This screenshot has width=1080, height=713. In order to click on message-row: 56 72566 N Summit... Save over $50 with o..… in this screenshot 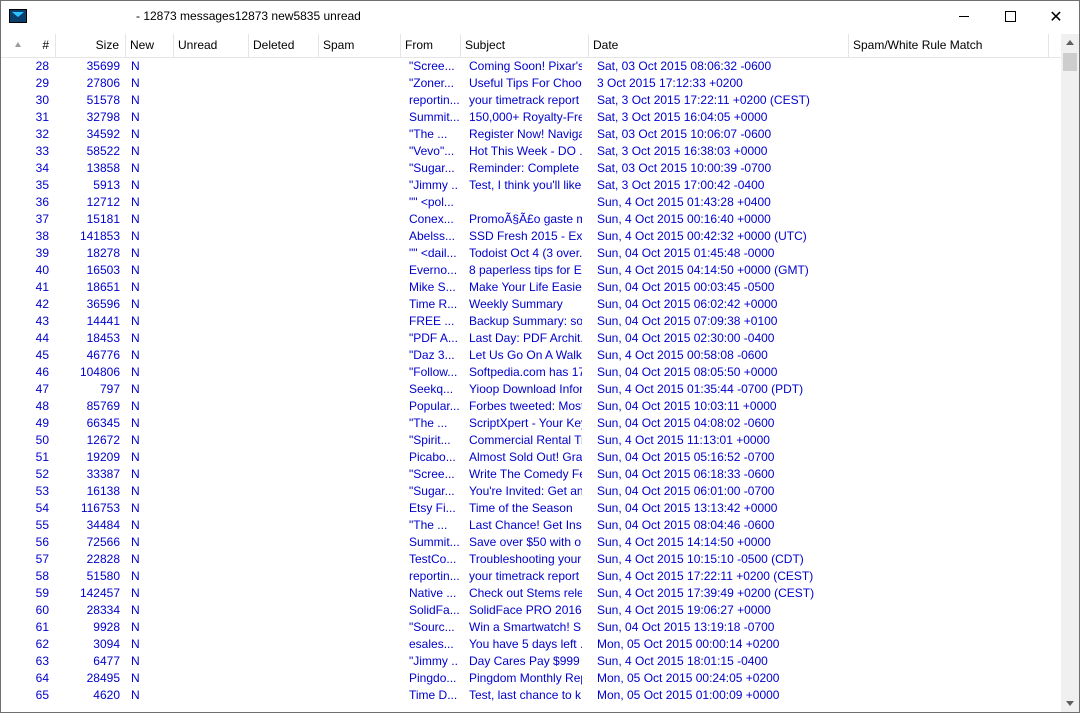, I will do `click(531, 542)`.